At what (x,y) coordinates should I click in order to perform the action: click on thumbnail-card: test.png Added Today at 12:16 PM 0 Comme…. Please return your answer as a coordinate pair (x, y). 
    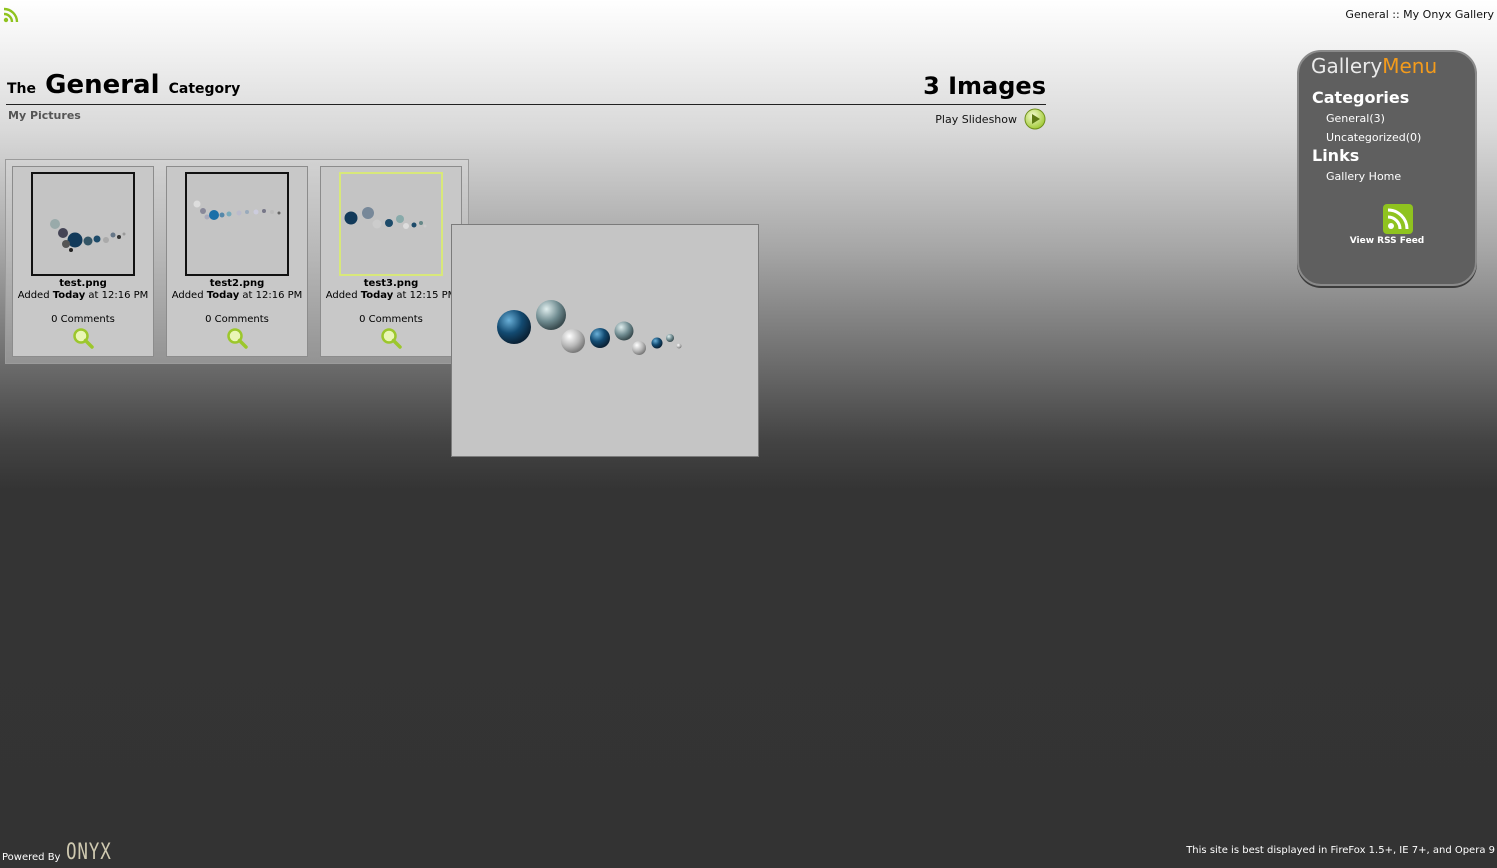
    Looking at the image, I should click on (83, 261).